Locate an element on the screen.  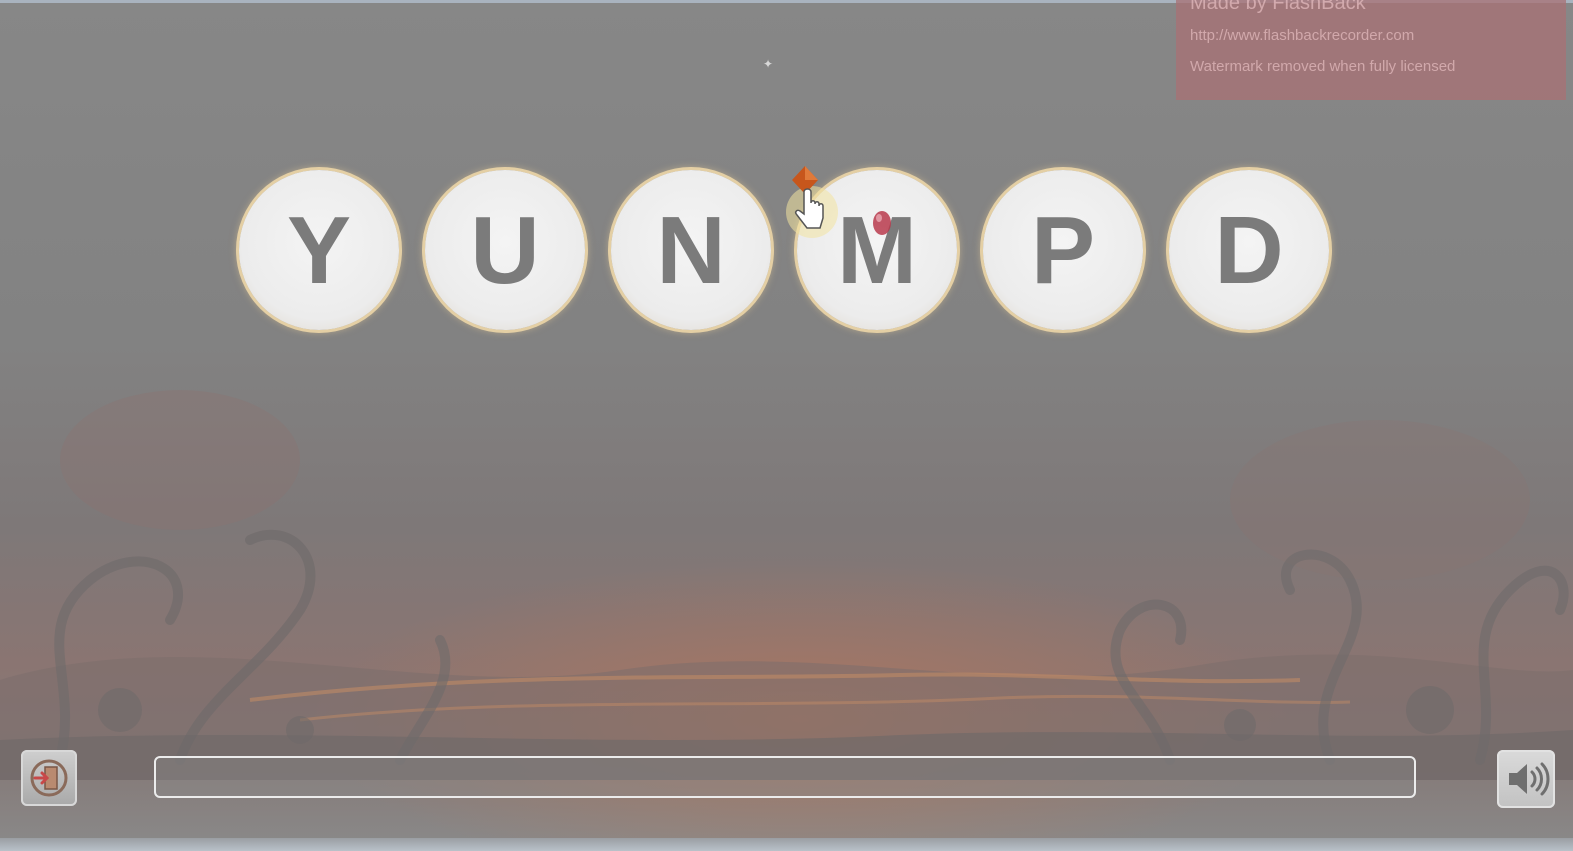
watermark-title: Made by FlashBack is located at coordinates (1278, 7).